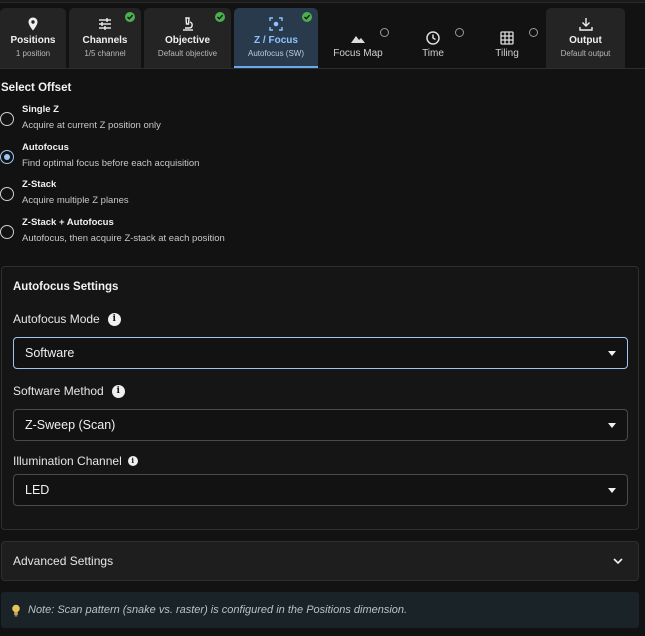 The height and width of the screenshot is (636, 645). Describe the element at coordinates (68, 222) in the screenshot. I see `option-label: Z-Stack + Autofocus` at that location.